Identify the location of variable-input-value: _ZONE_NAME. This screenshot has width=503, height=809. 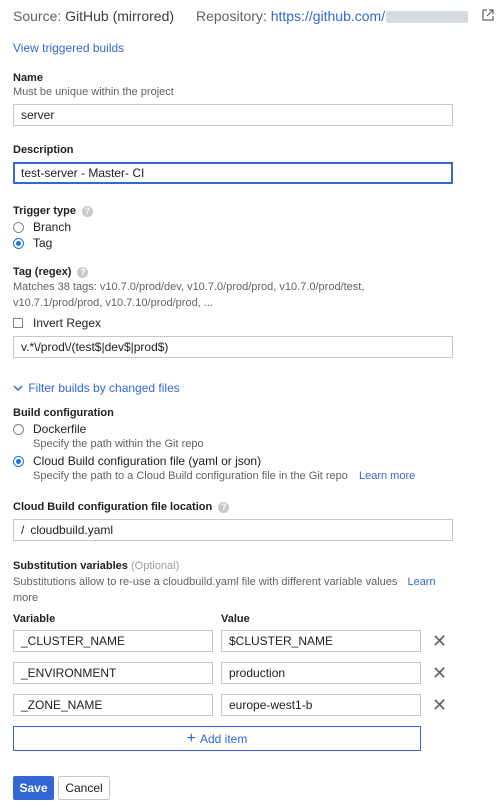
(62, 705).